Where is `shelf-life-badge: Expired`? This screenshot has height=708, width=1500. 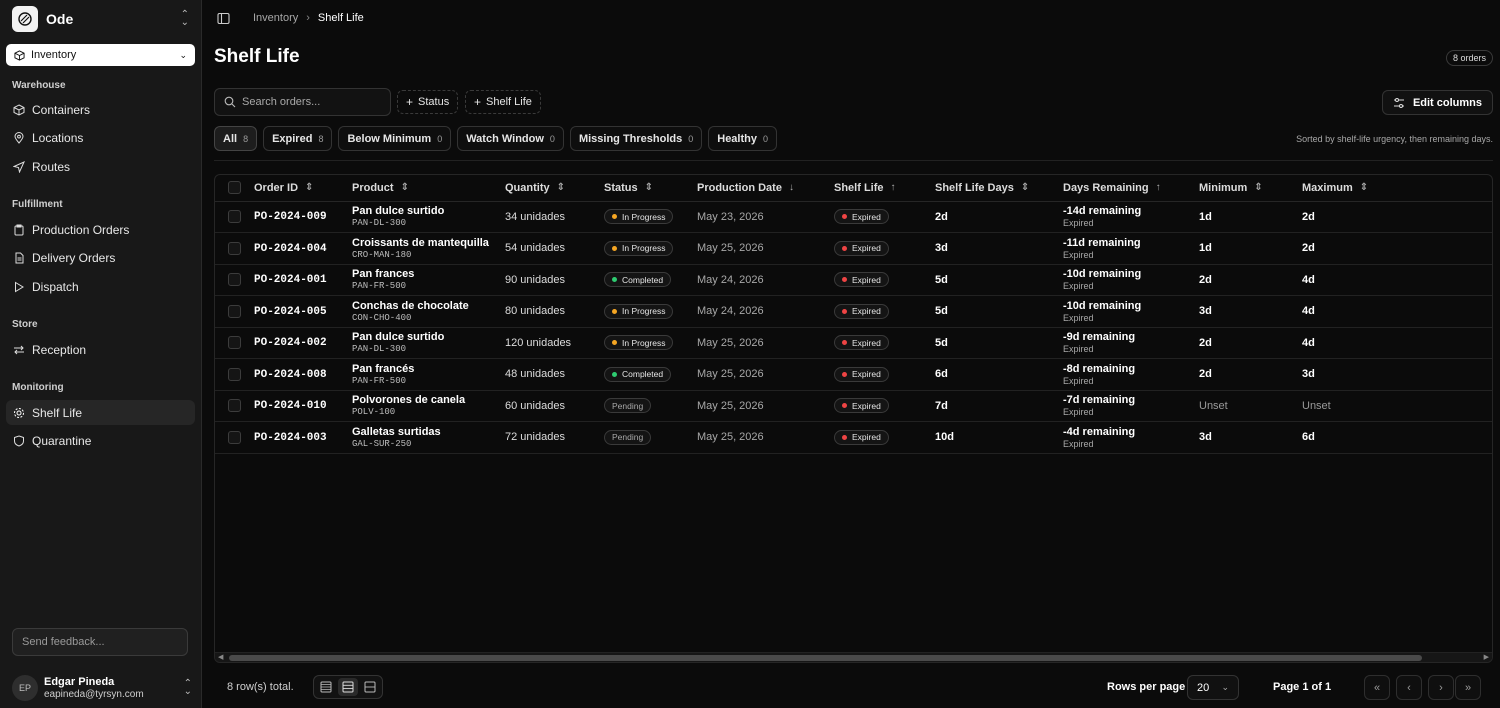 shelf-life-badge: Expired is located at coordinates (861, 437).